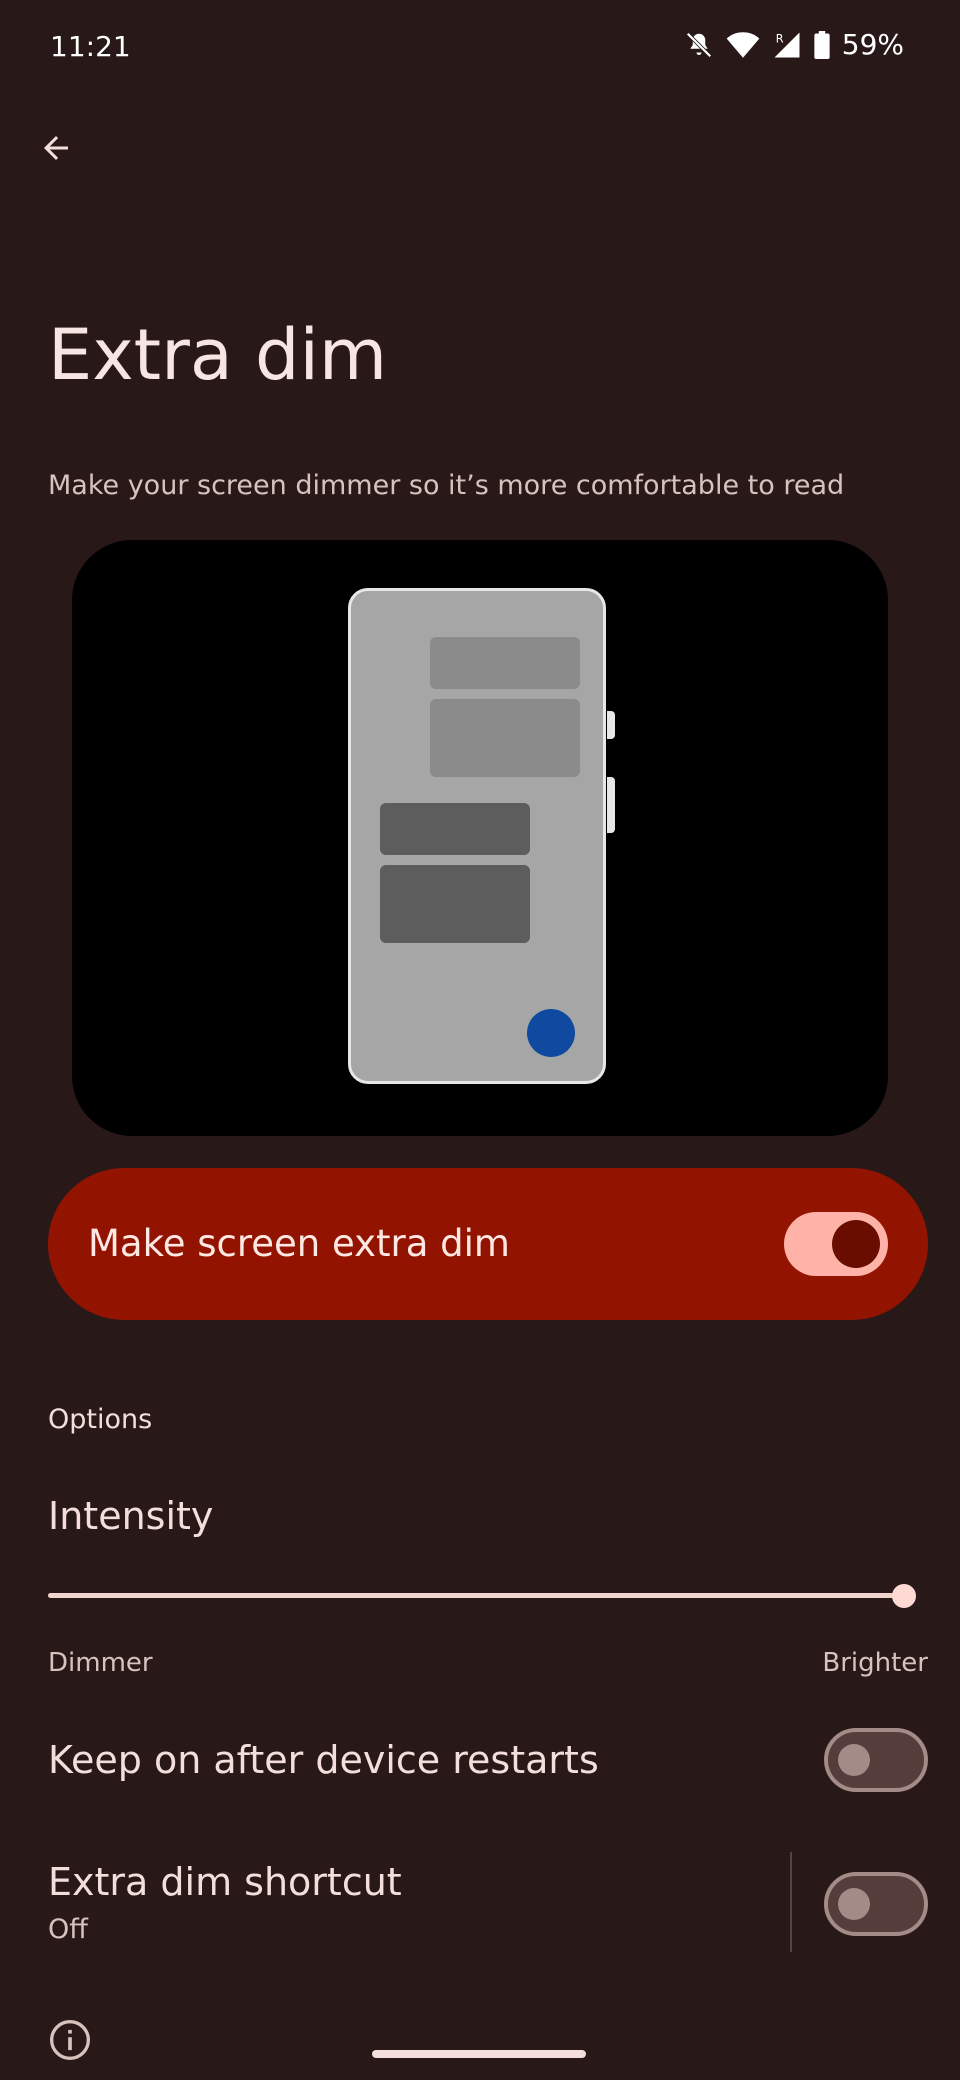 Image resolution: width=960 pixels, height=2080 pixels. What do you see at coordinates (90, 46) in the screenshot?
I see `status-time: 11:21` at bounding box center [90, 46].